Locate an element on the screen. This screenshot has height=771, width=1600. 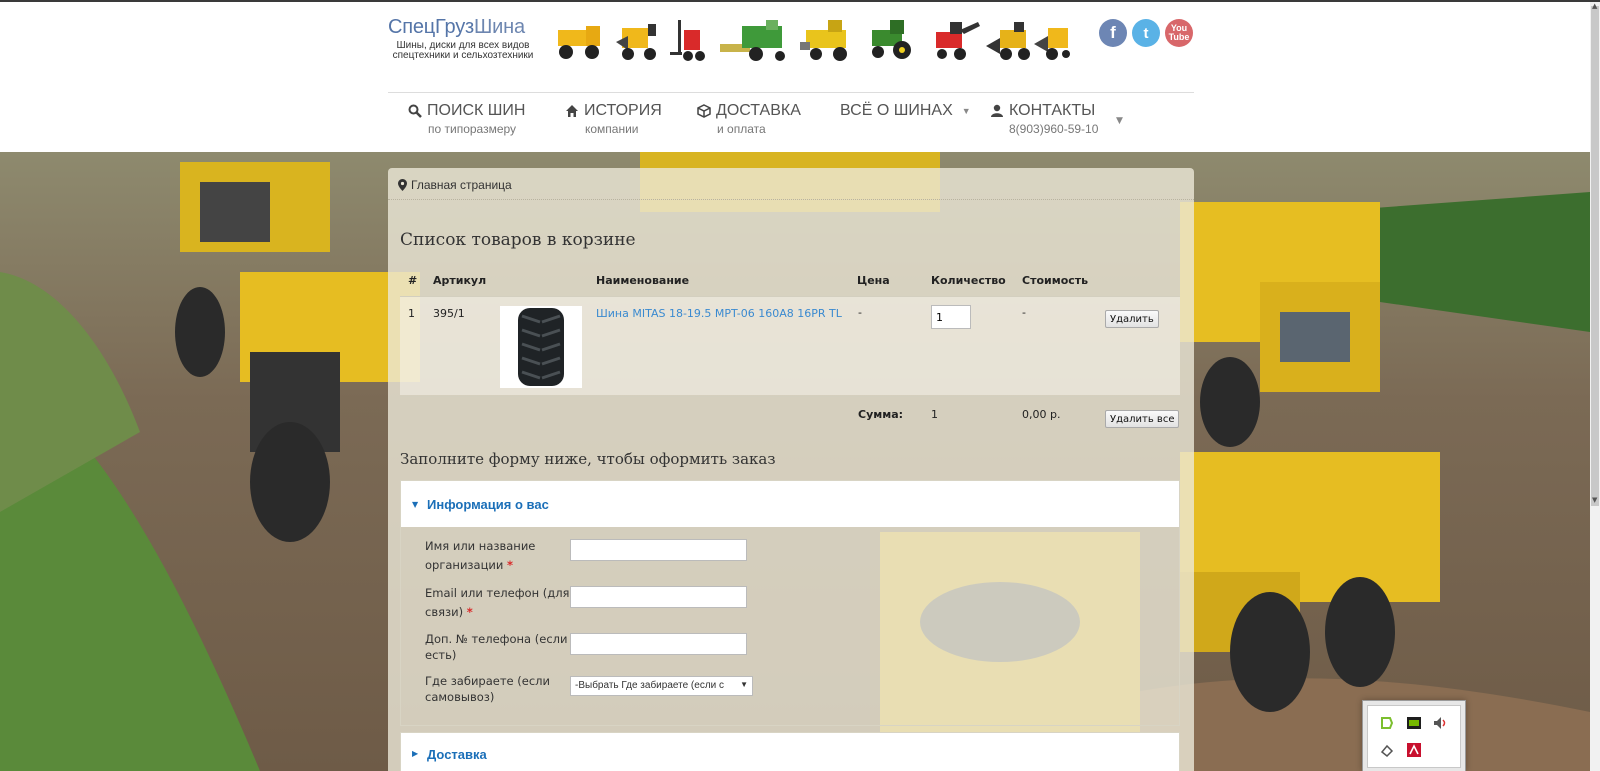
nav-item-delivery: ДОСТАВКА и оплата is located at coordinates (749, 119).